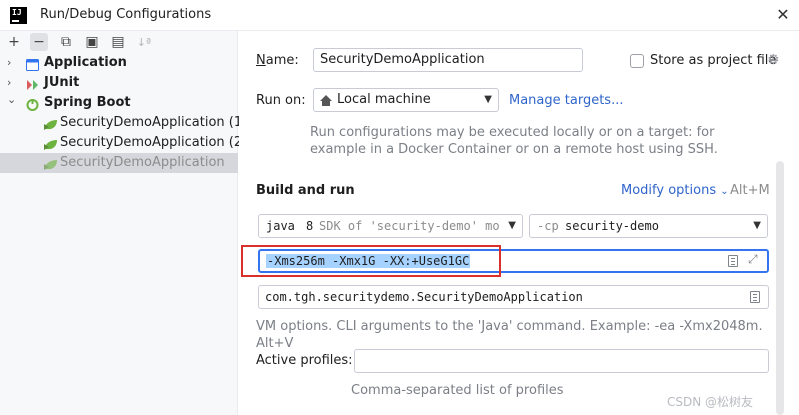 Image resolution: width=799 pixels, height=415 pixels. Describe the element at coordinates (773, 60) in the screenshot. I see `gear-icon: ⚙` at that location.